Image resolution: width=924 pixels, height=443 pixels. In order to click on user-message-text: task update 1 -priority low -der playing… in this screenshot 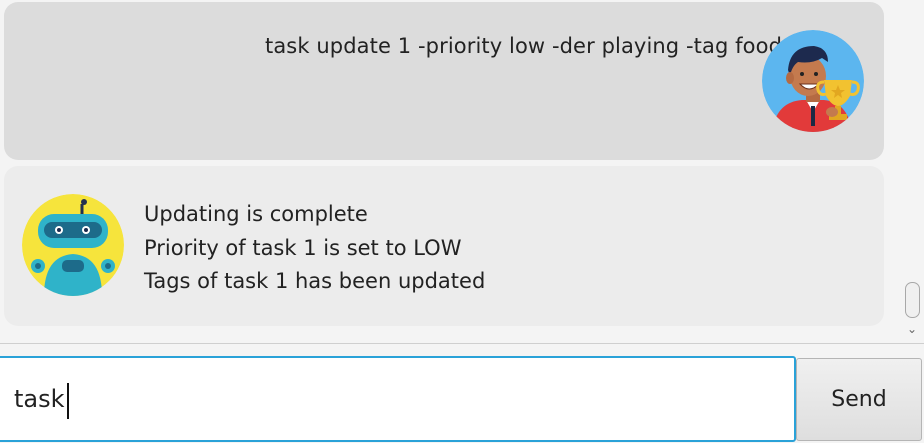, I will do `click(523, 46)`.